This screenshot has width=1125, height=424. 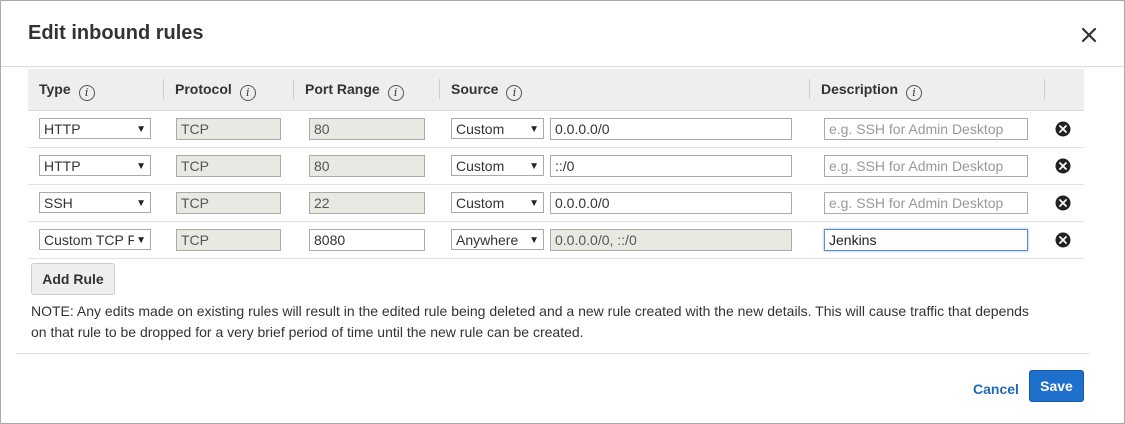 I want to click on header-description: Description i, so click(x=872, y=91).